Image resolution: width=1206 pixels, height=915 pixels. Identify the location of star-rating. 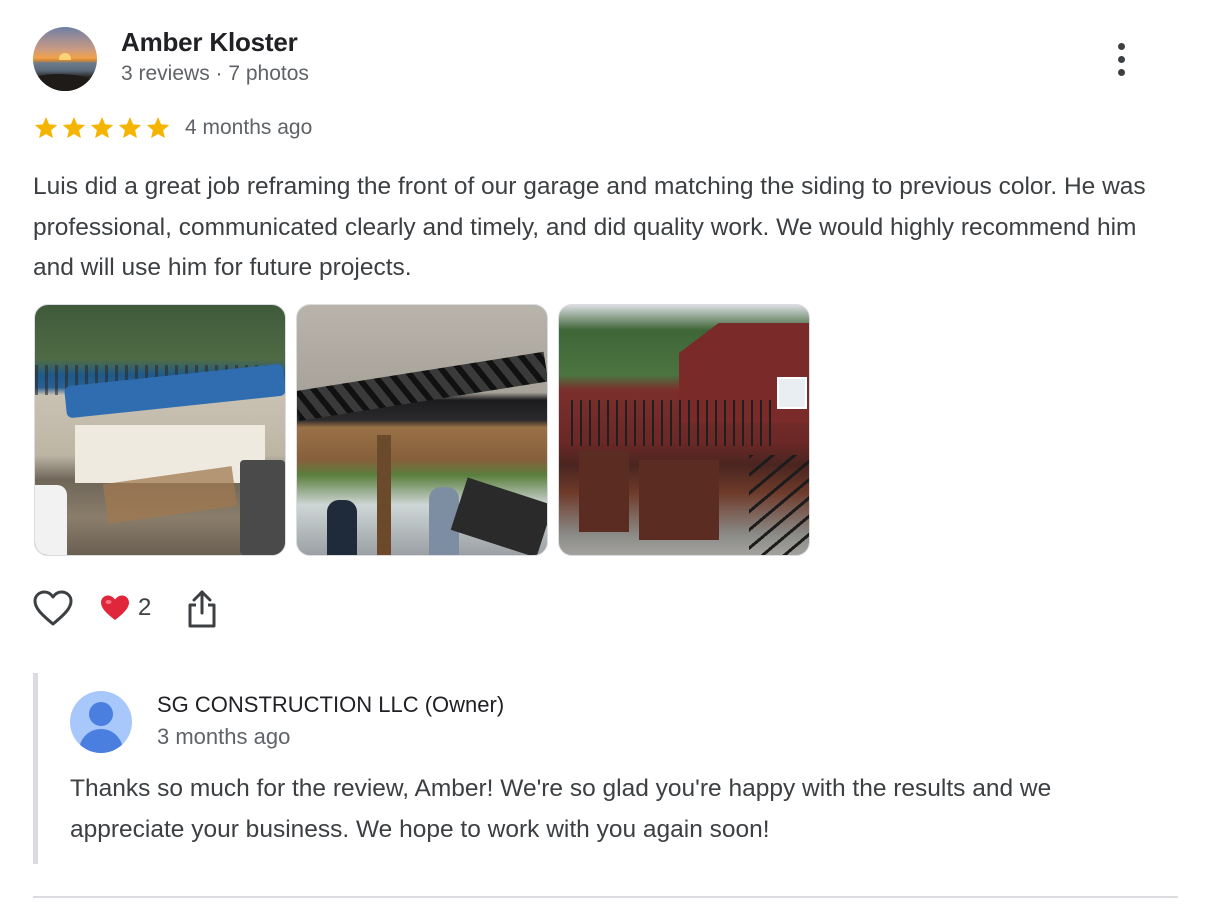
(102, 129).